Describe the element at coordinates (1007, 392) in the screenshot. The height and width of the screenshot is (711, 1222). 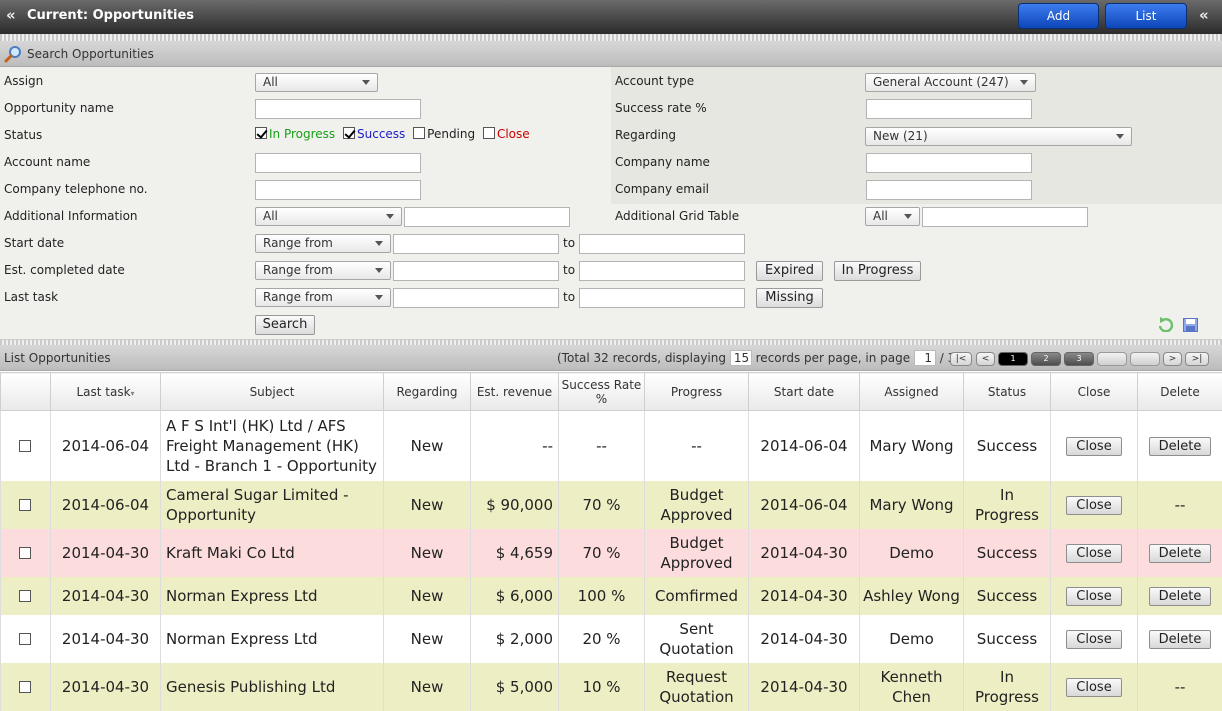
I see `column-header-status: Status` at that location.